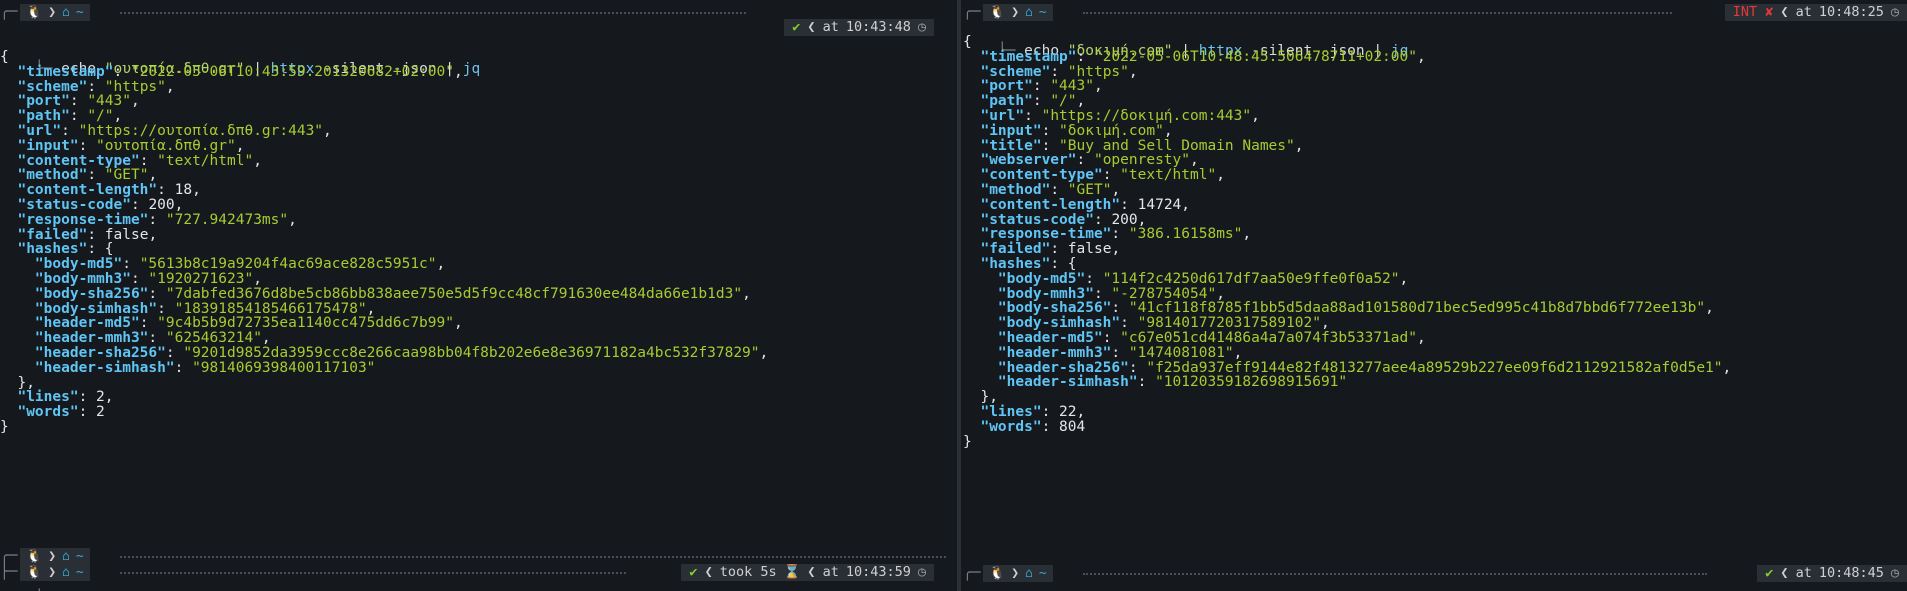 The image size is (1907, 591). What do you see at coordinates (1851, 573) in the screenshot?
I see `prompt-time: 10:48:45` at bounding box center [1851, 573].